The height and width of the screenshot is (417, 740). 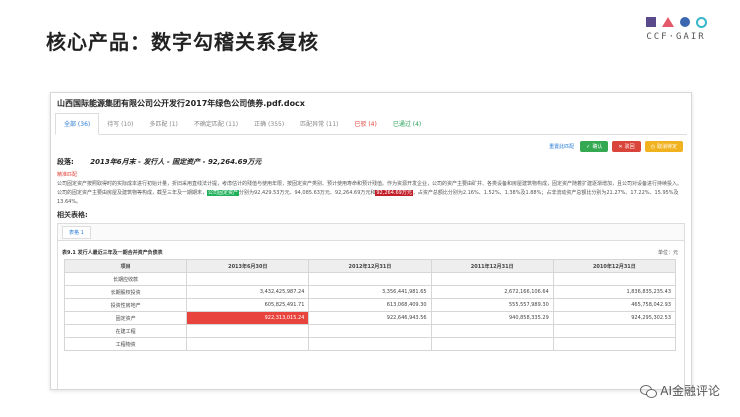 What do you see at coordinates (676, 29) in the screenshot?
I see `brand-logo: CCF·GAIR` at bounding box center [676, 29].